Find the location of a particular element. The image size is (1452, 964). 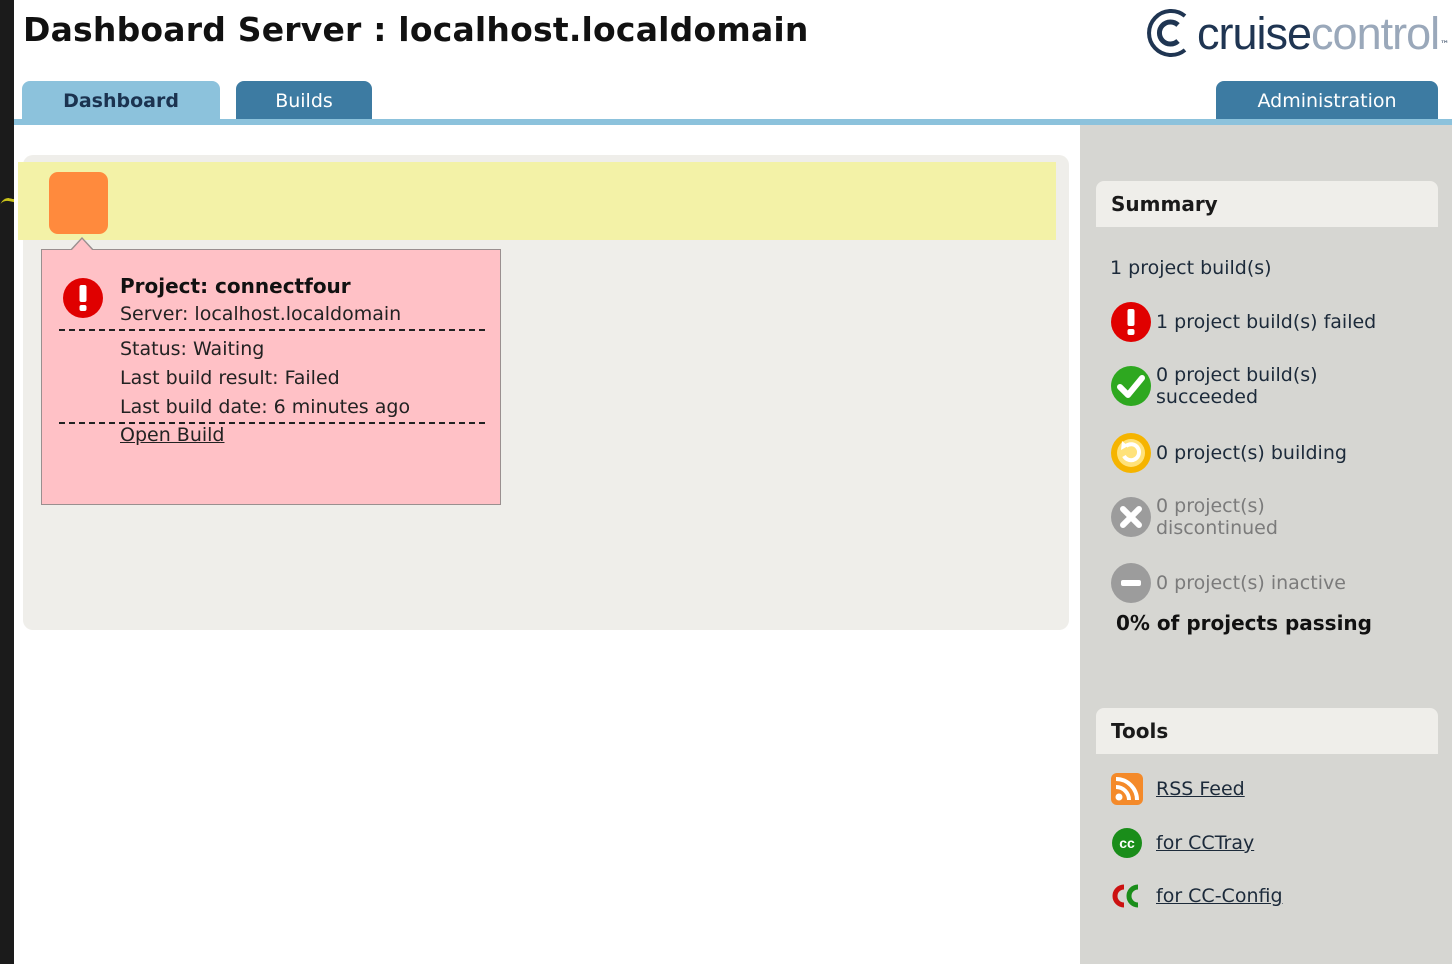

cctray-icon: cc is located at coordinates (1127, 843).